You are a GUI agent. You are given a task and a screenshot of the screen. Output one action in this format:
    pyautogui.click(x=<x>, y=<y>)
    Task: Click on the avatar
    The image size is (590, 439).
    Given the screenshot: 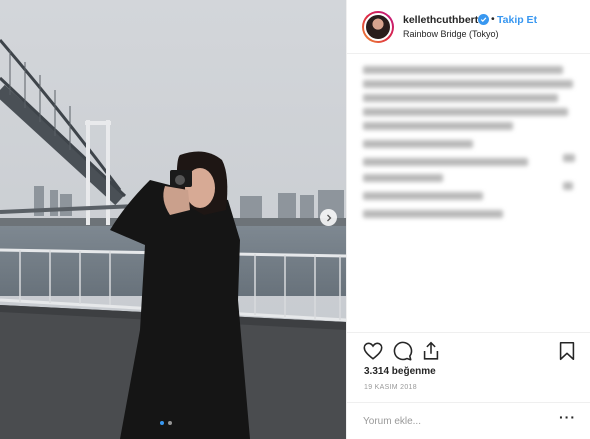 What is the action you would take?
    pyautogui.click(x=378, y=27)
    